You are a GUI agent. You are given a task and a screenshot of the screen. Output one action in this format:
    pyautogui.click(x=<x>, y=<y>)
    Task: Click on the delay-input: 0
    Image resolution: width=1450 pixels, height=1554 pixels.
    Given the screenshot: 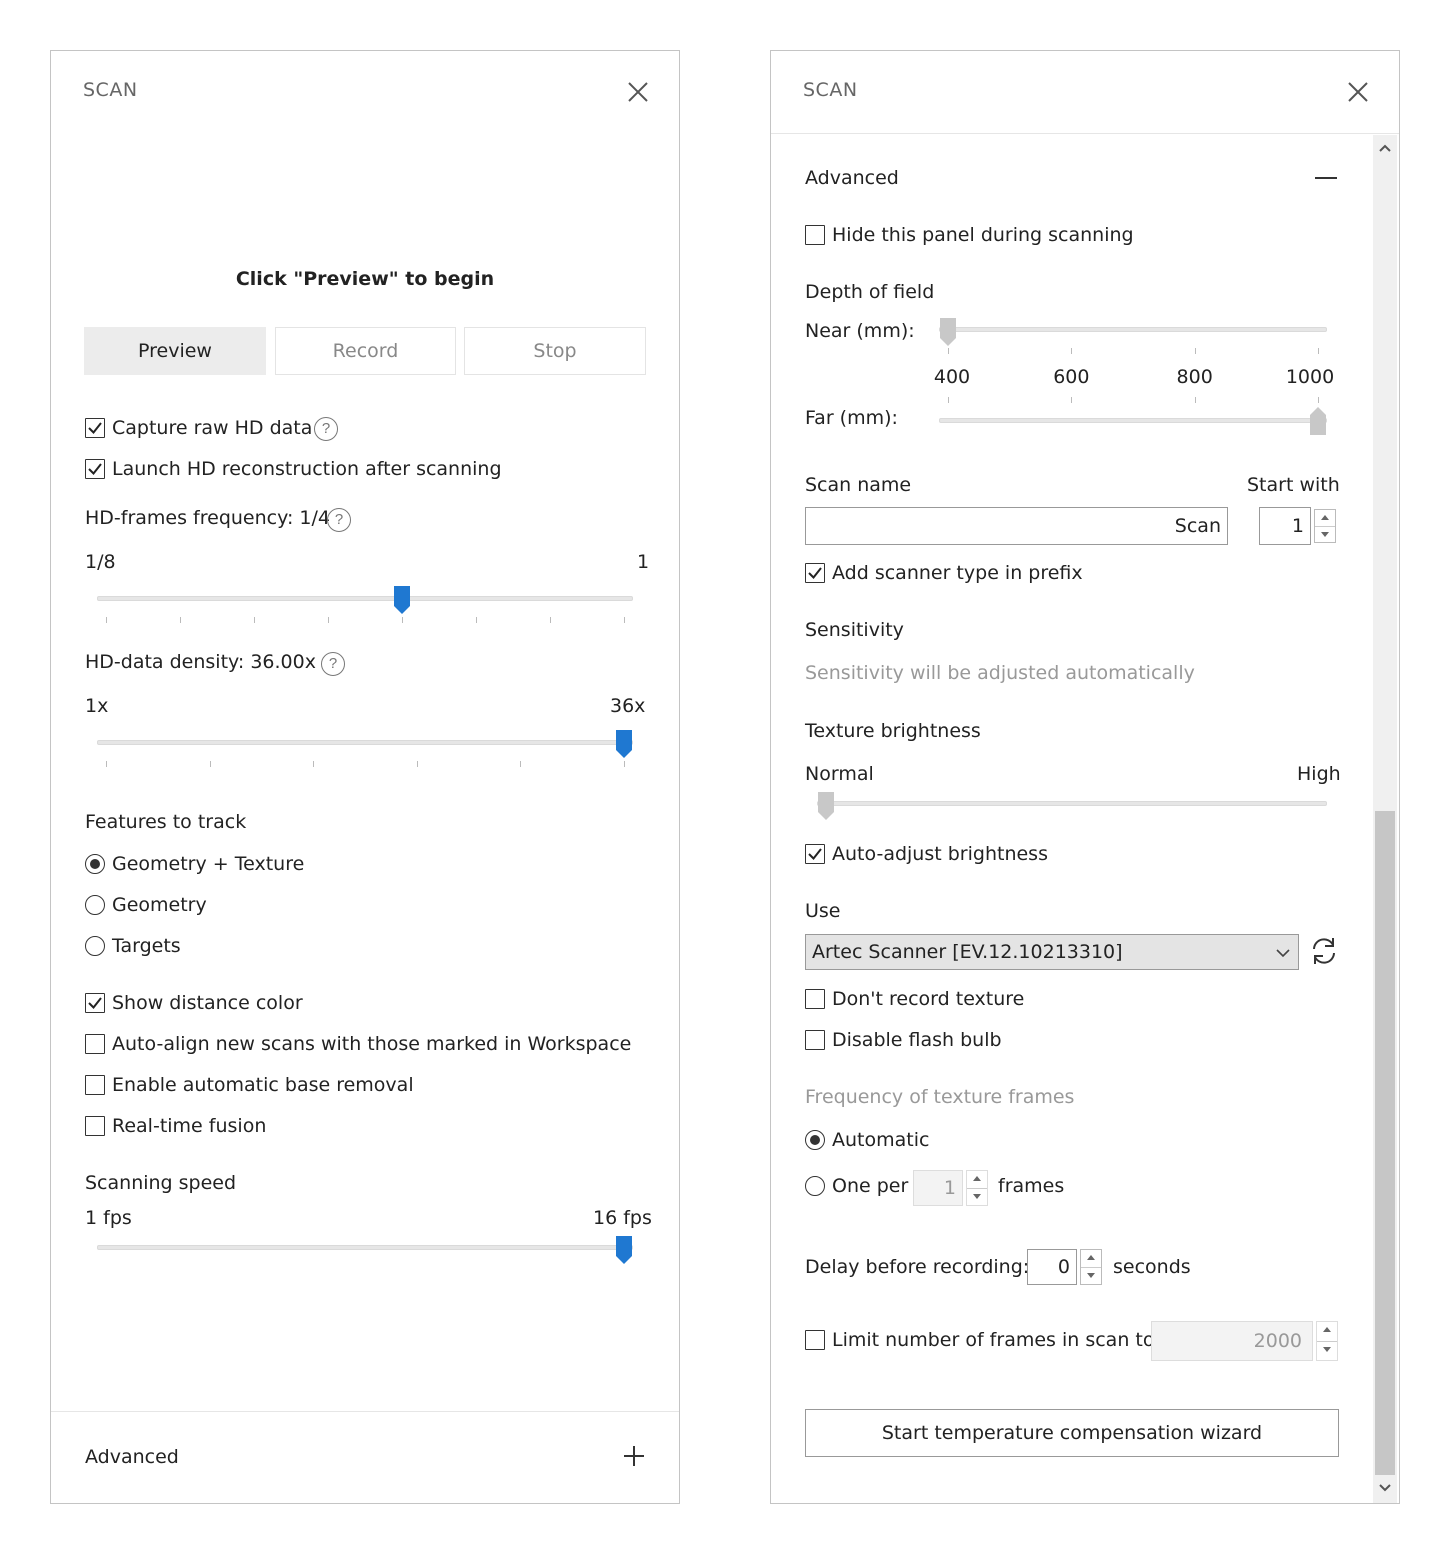 What is the action you would take?
    pyautogui.click(x=1052, y=1267)
    